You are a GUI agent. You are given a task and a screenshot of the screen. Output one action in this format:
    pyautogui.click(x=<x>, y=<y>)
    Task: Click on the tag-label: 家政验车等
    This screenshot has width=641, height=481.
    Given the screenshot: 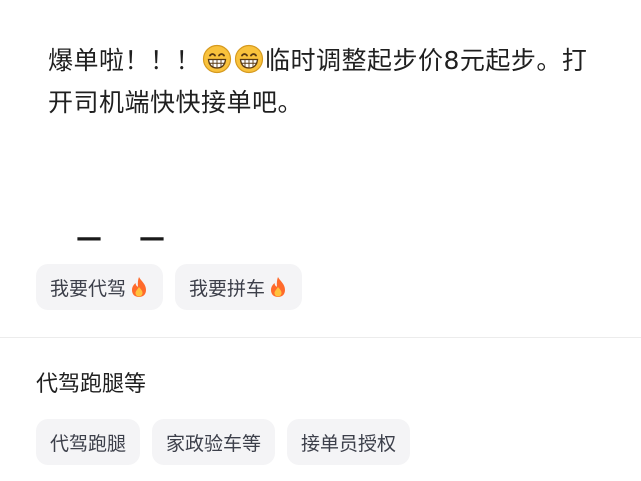 What is the action you would take?
    pyautogui.click(x=214, y=443)
    